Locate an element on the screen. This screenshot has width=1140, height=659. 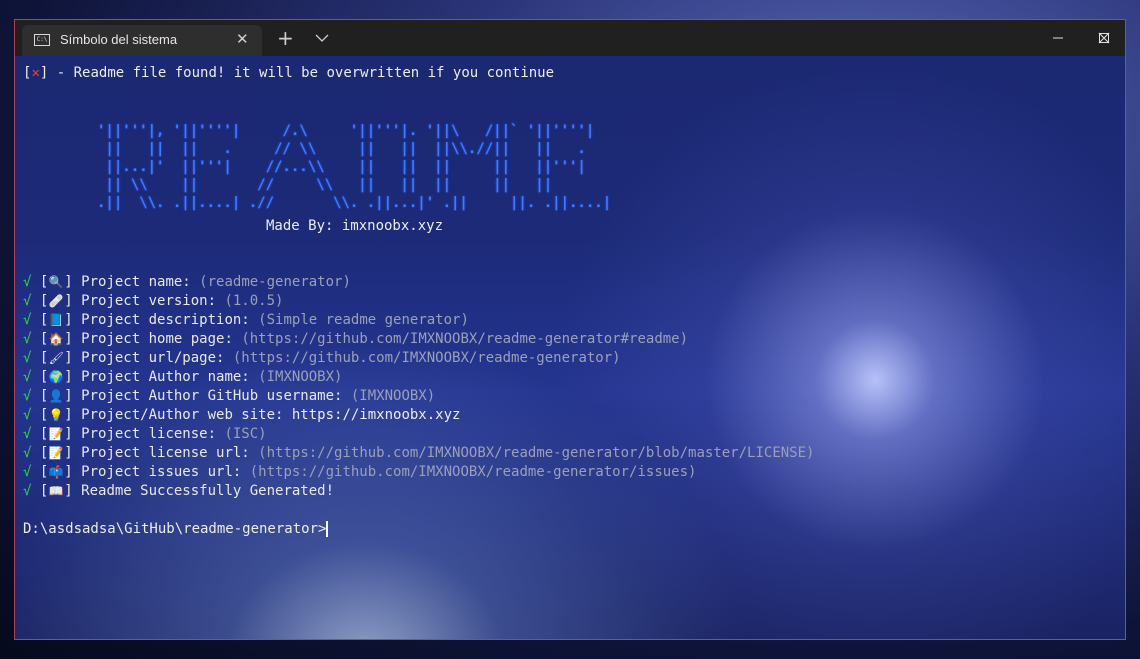
banner-line: || \\ || // \\ || || || || || is located at coordinates (325, 185).